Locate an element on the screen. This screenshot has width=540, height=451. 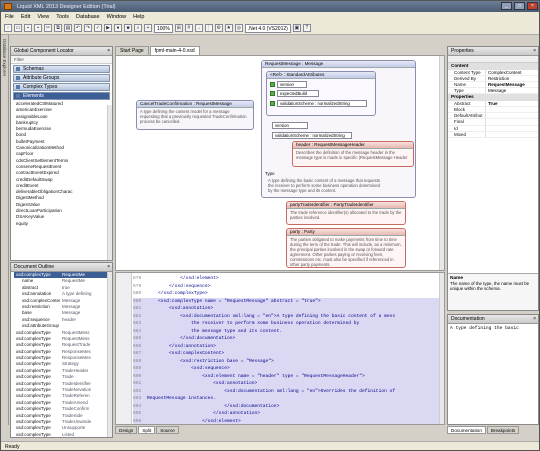
stop-icon: ■ is located at coordinates (128, 28).